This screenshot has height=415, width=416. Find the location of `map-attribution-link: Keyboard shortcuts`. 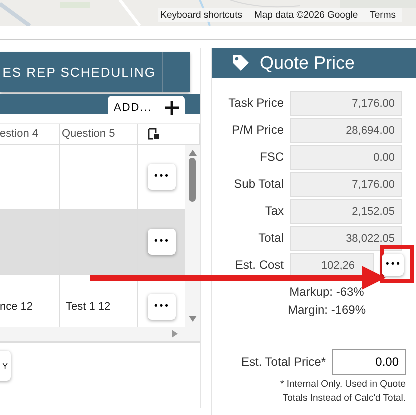

map-attribution-link: Keyboard shortcuts is located at coordinates (201, 15).